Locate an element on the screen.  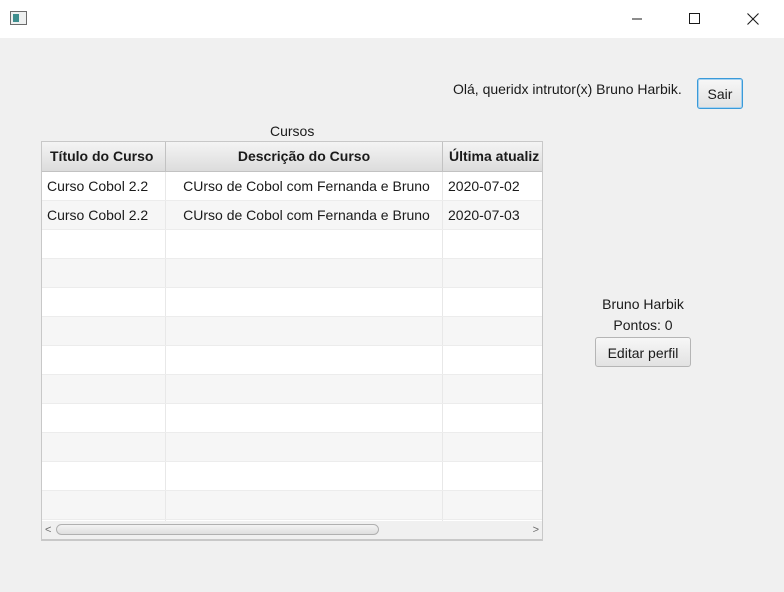
close-icon is located at coordinates (753, 19).